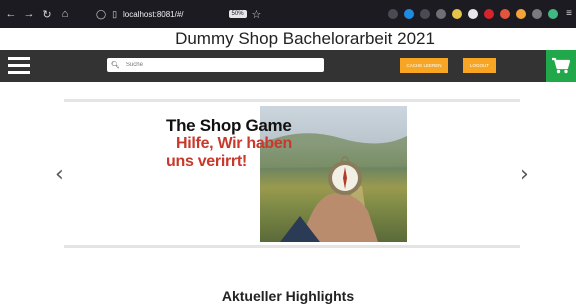 The width and height of the screenshot is (576, 308). Describe the element at coordinates (524, 174) in the screenshot. I see `carousel-next-icon: ›` at that location.